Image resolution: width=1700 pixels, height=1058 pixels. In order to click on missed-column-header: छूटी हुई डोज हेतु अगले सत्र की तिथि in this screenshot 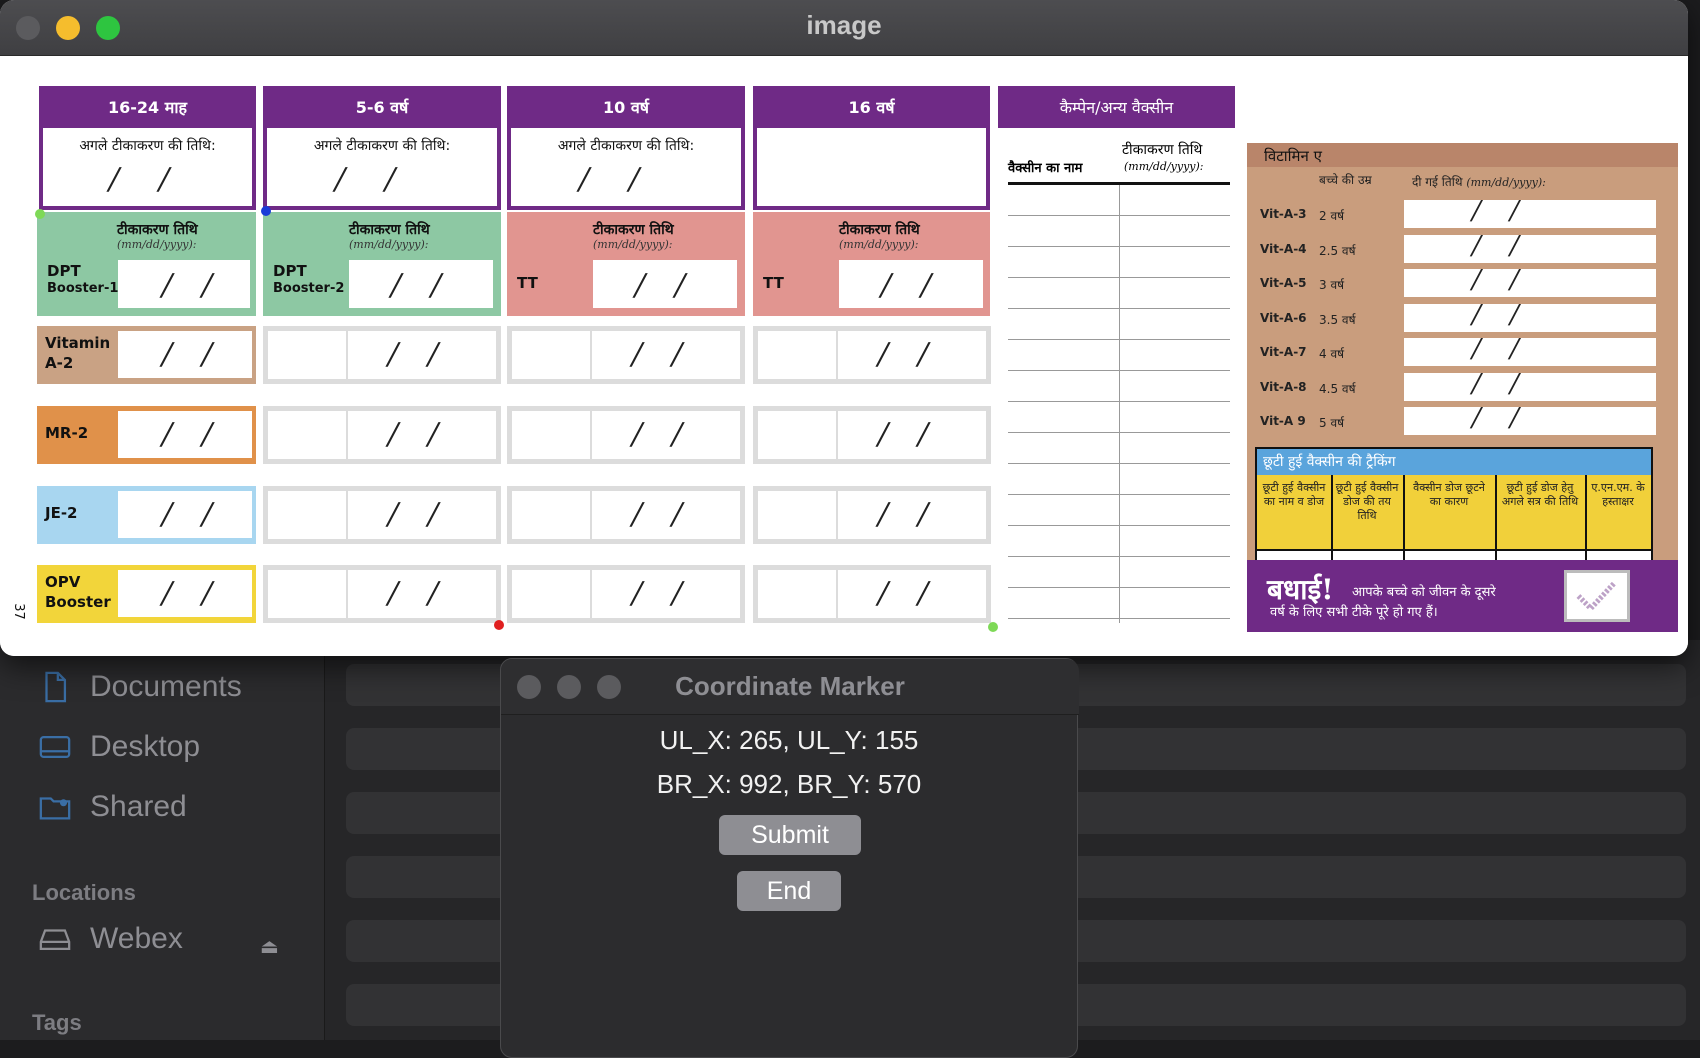, I will do `click(1540, 494)`.